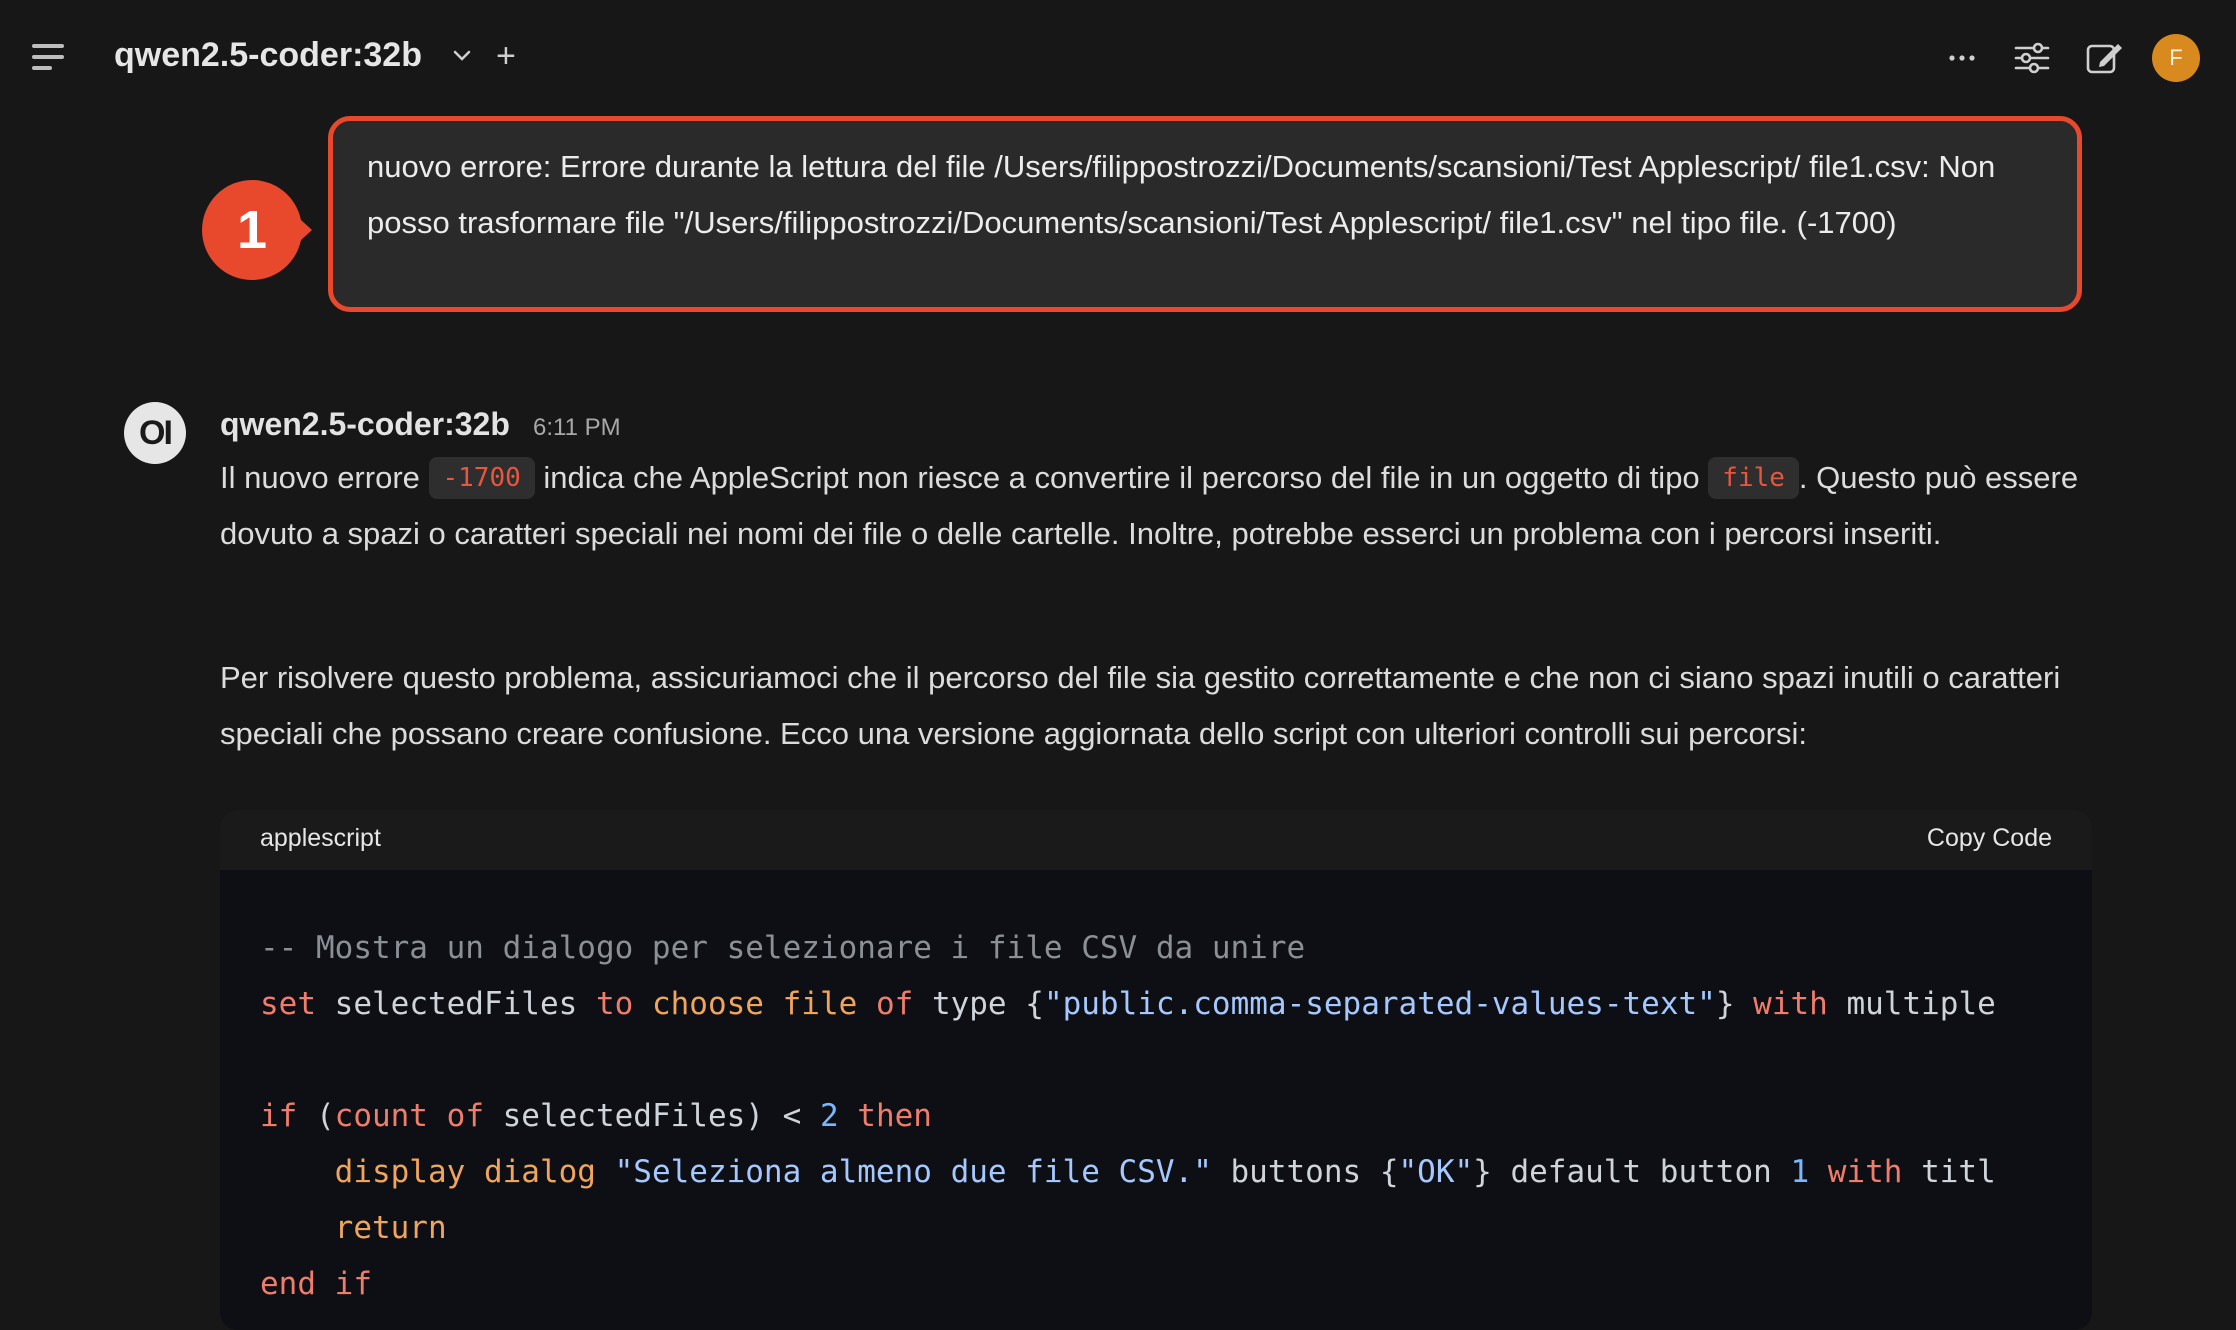  Describe the element at coordinates (381, 1116) in the screenshot. I see `code-token: count` at that location.